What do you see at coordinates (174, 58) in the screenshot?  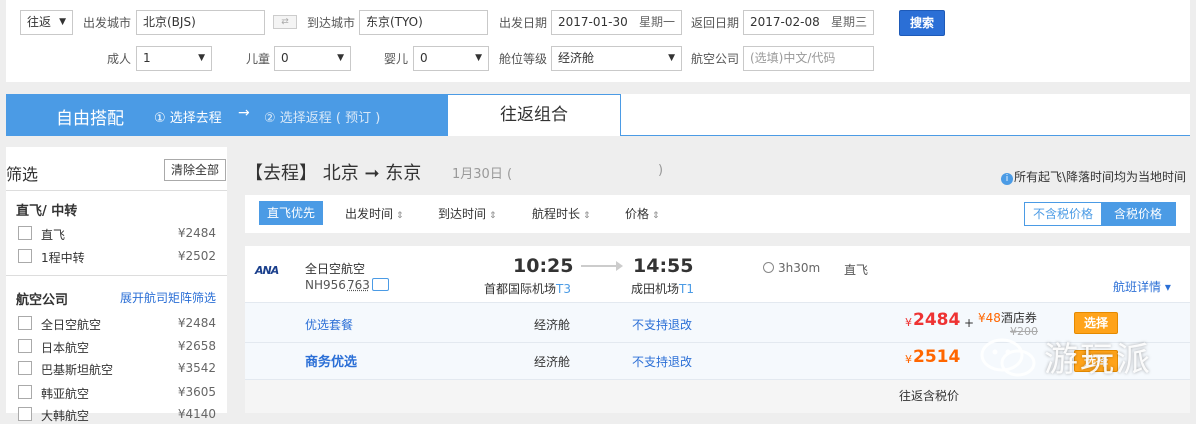 I see `adult-select: 1 ▼` at bounding box center [174, 58].